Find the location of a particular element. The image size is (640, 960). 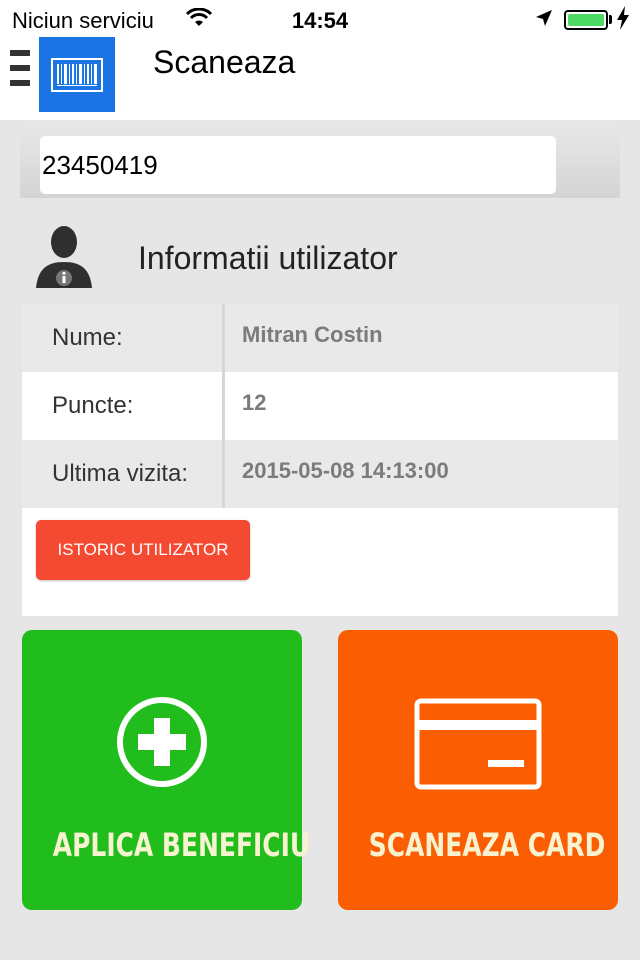

apply-benefit-button: APLICA BENEFICIU is located at coordinates (166, 770).